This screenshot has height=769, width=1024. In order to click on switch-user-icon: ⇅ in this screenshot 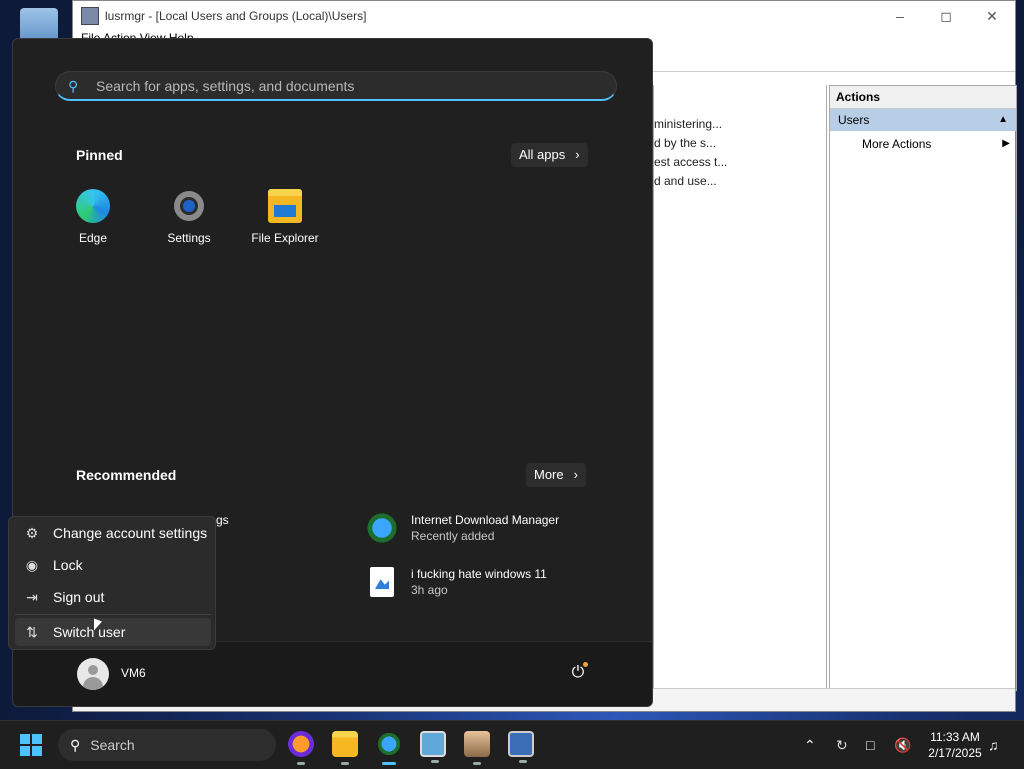, I will do `click(32, 631)`.